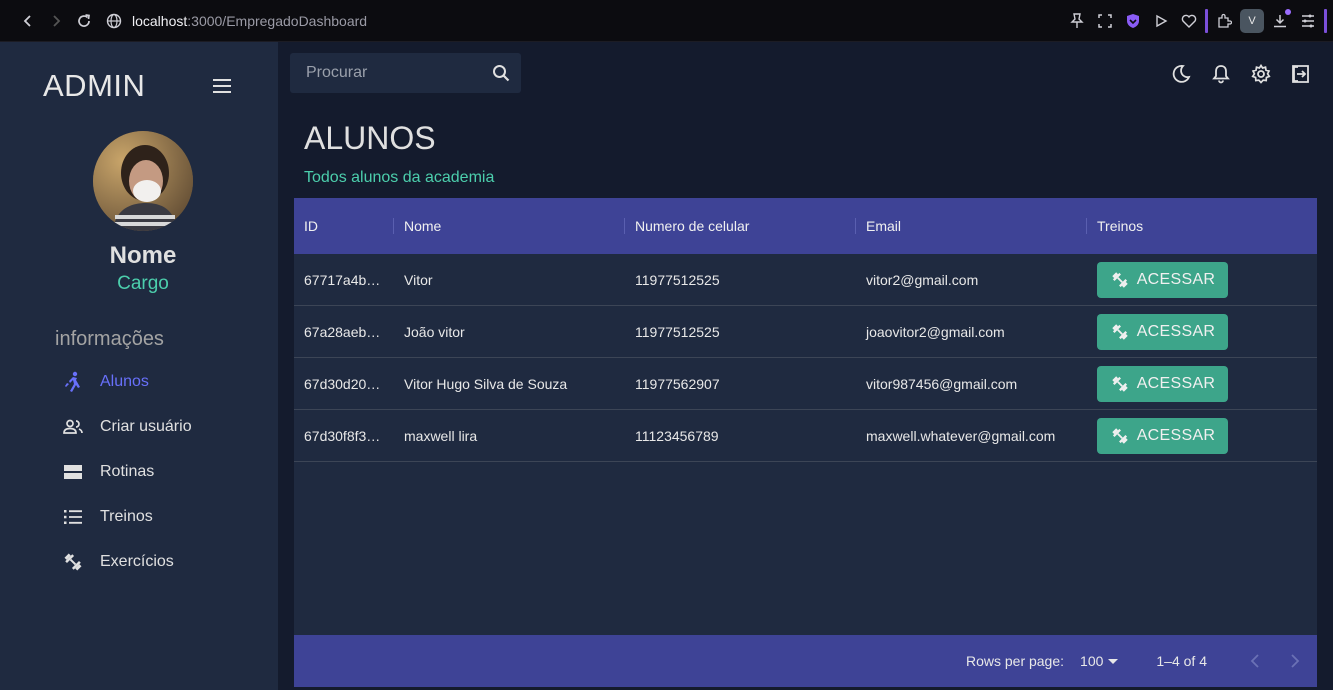 Image resolution: width=1333 pixels, height=690 pixels. Describe the element at coordinates (84, 21) in the screenshot. I see `reload-icon` at that location.